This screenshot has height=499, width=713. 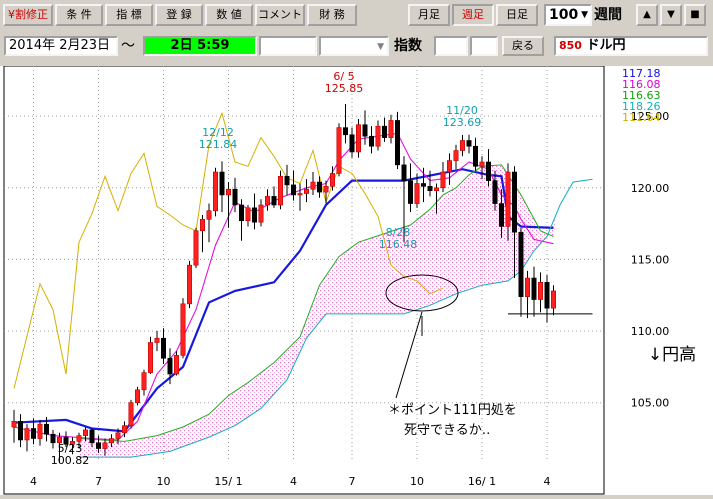 I want to click on down-arrow-button: ▼, so click(x=671, y=15).